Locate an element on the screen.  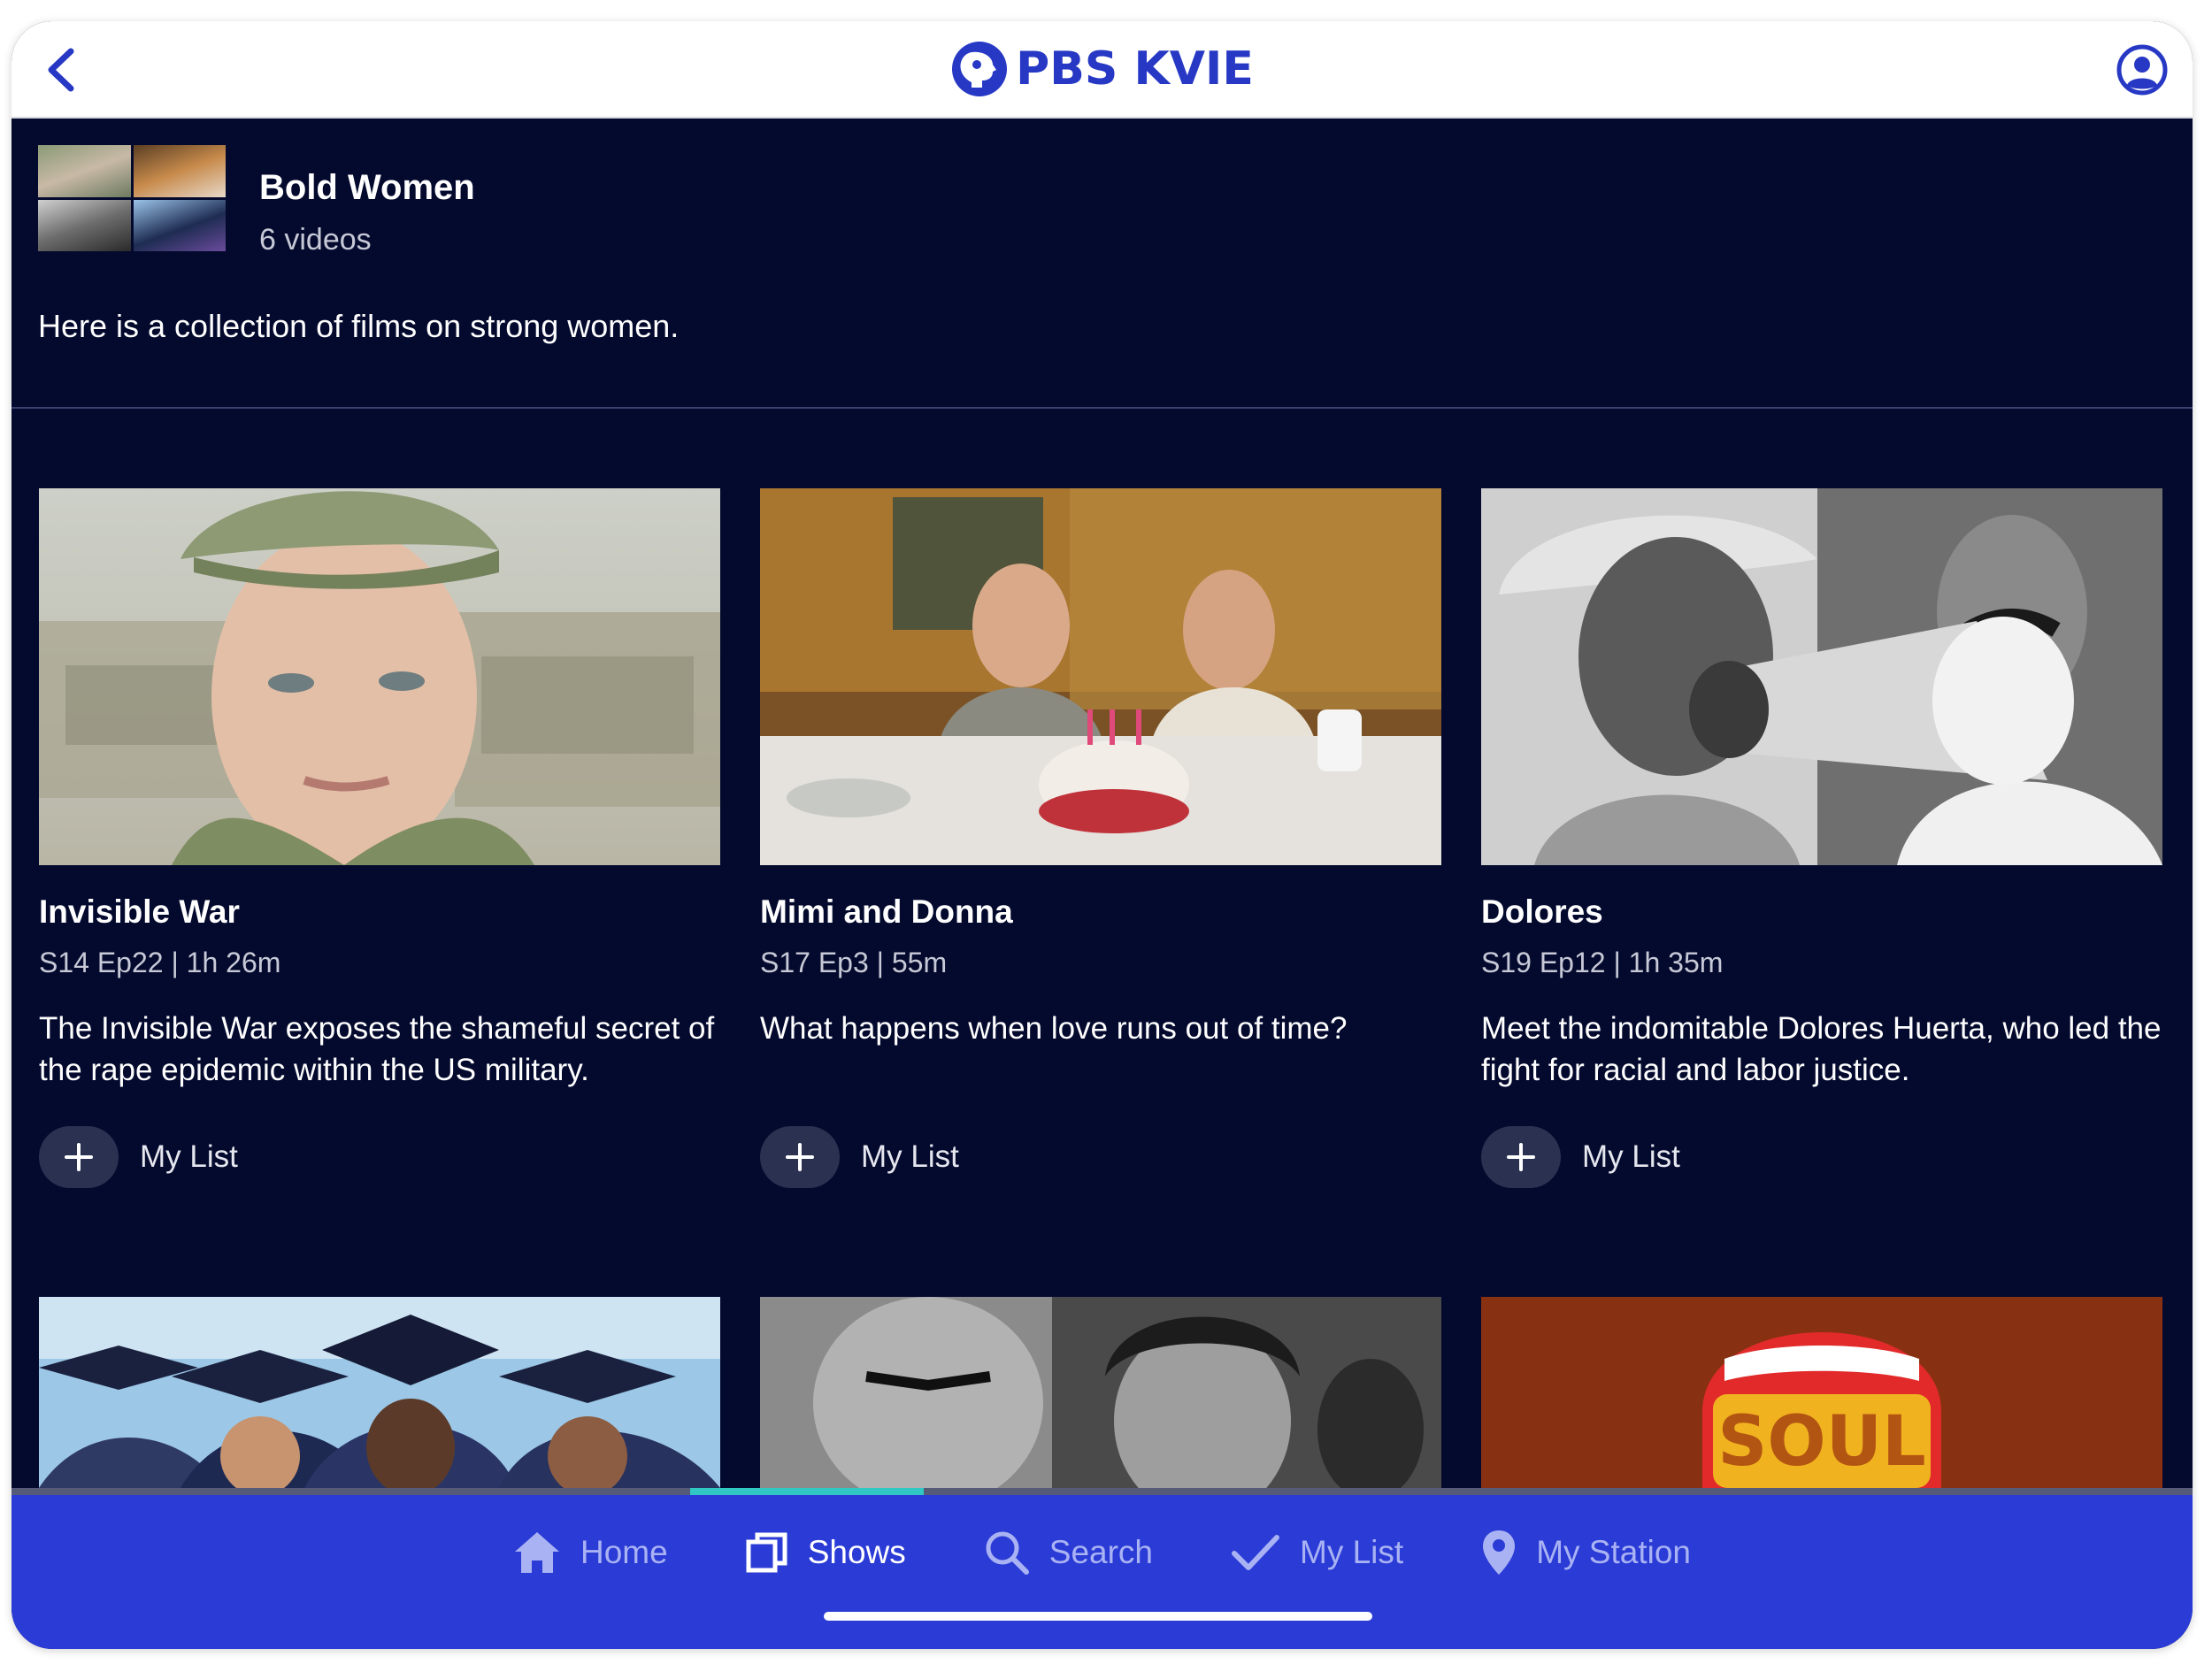
account-icon is located at coordinates (2142, 70).